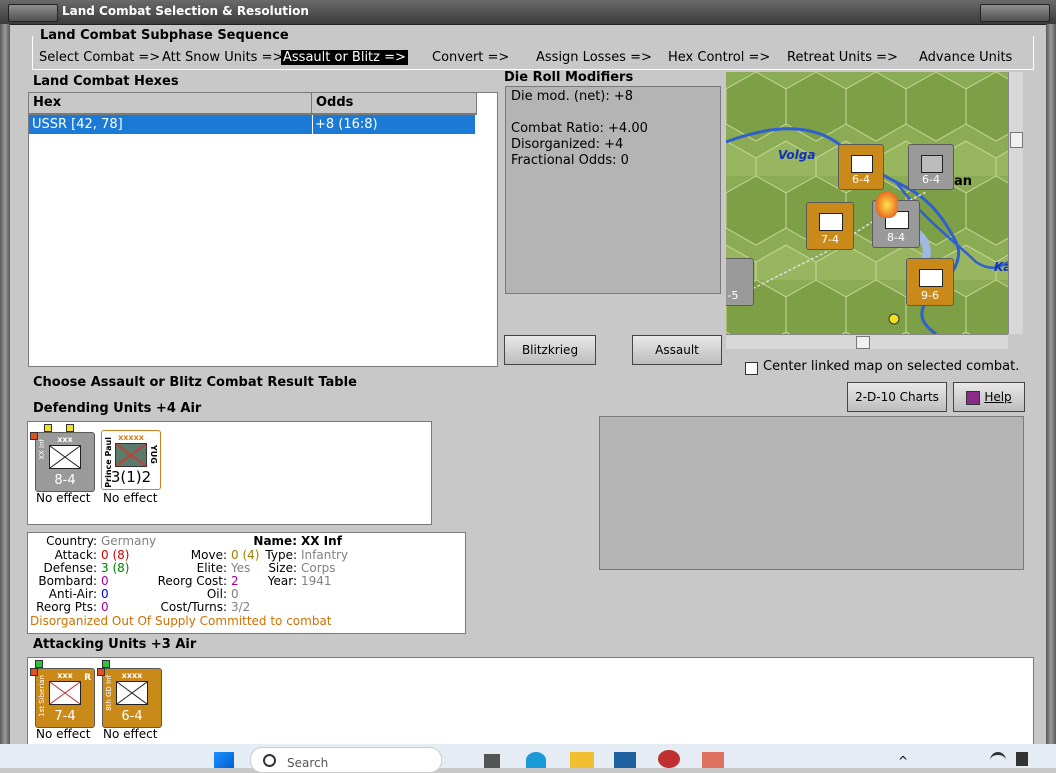 This screenshot has height=773, width=1056. I want to click on charts-button: 2-D-10 Charts, so click(897, 397).